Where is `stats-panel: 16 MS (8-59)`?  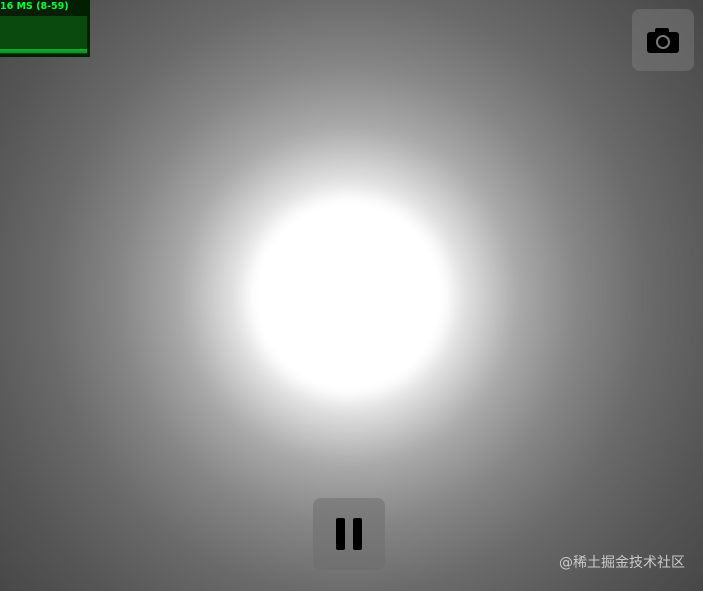 stats-panel: 16 MS (8-59) is located at coordinates (45, 28).